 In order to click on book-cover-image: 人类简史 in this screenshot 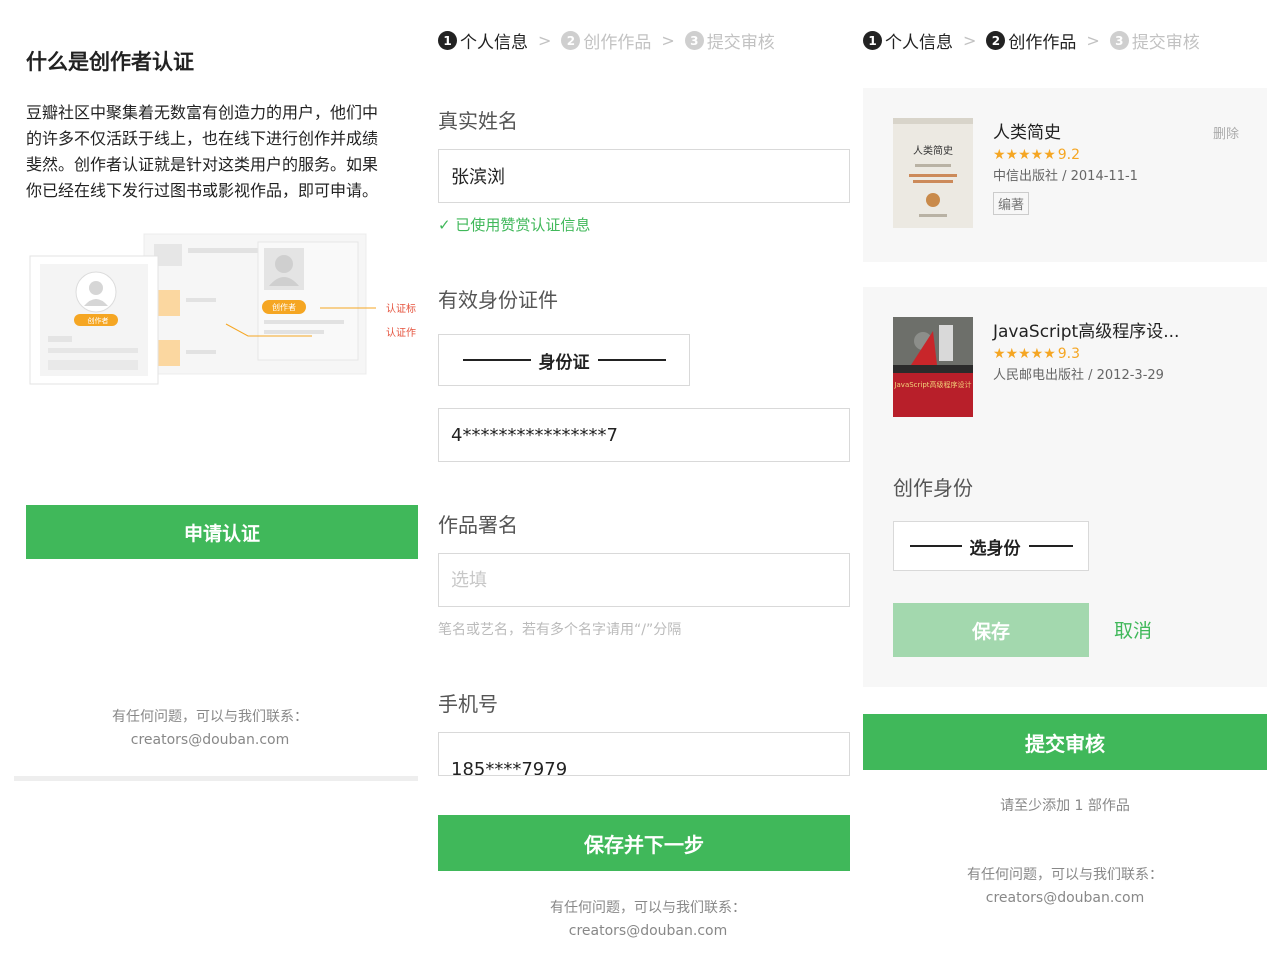, I will do `click(933, 173)`.